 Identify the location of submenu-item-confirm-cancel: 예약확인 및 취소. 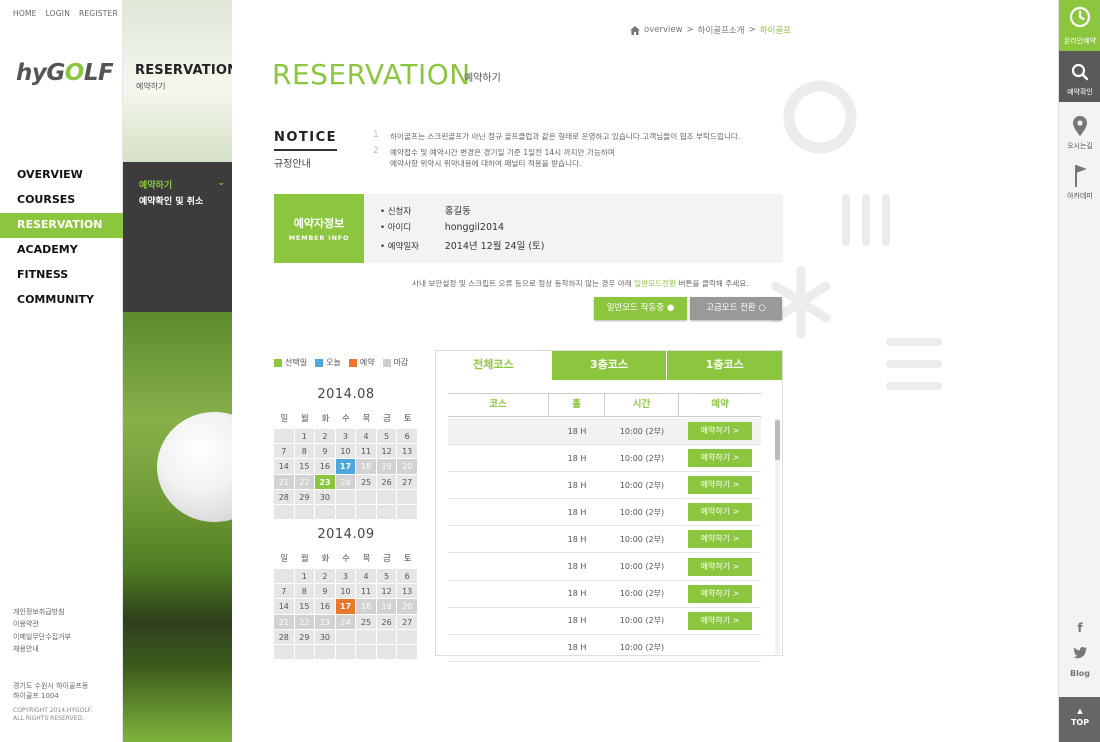
(171, 200).